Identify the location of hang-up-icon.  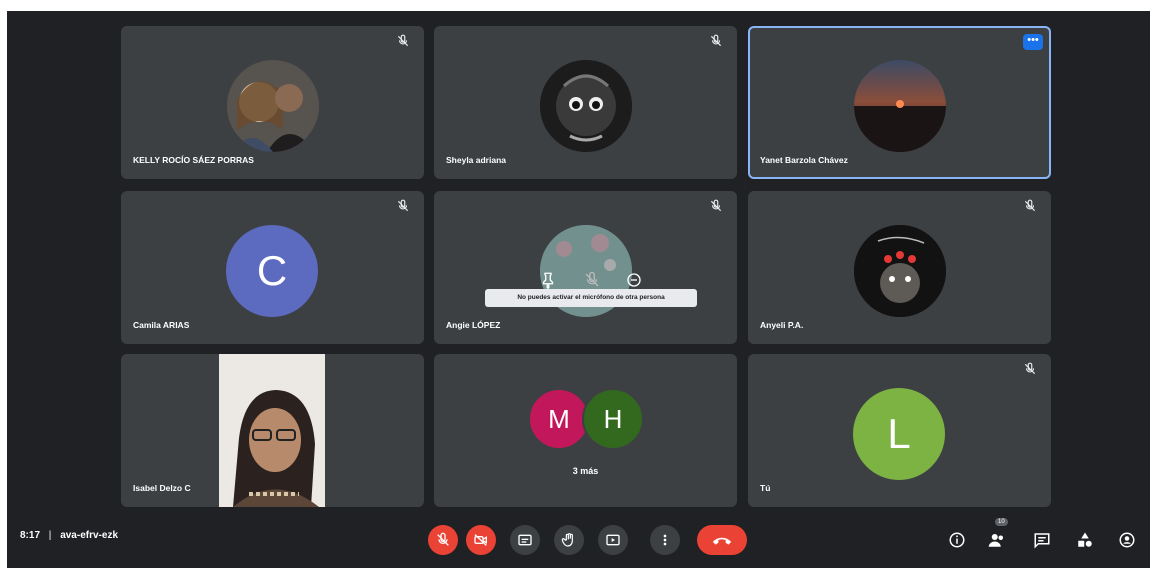
(722, 541).